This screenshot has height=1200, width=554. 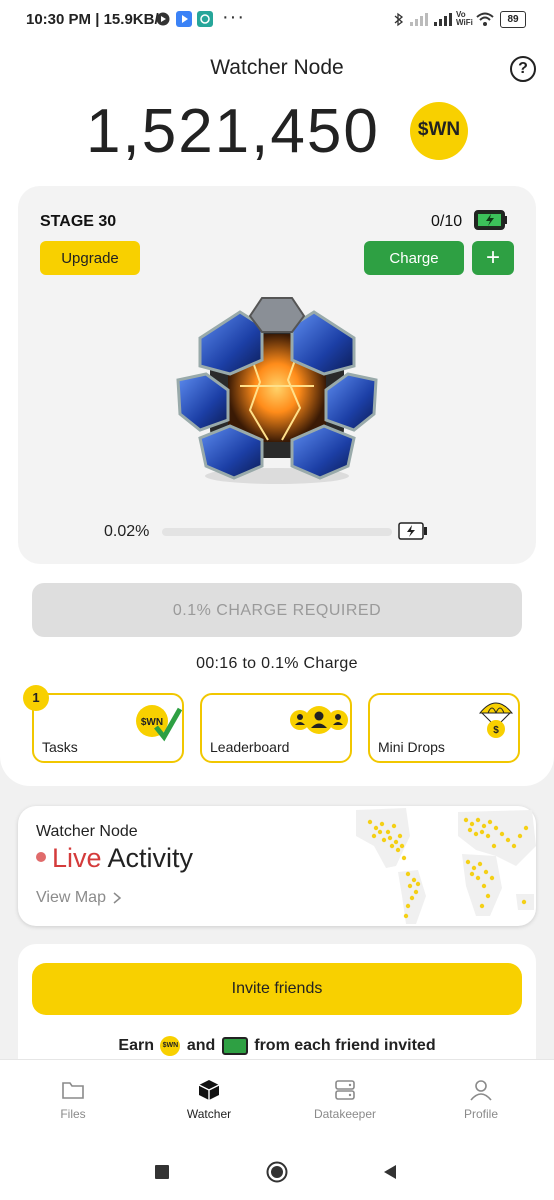 I want to click on play-icon, so click(x=163, y=19).